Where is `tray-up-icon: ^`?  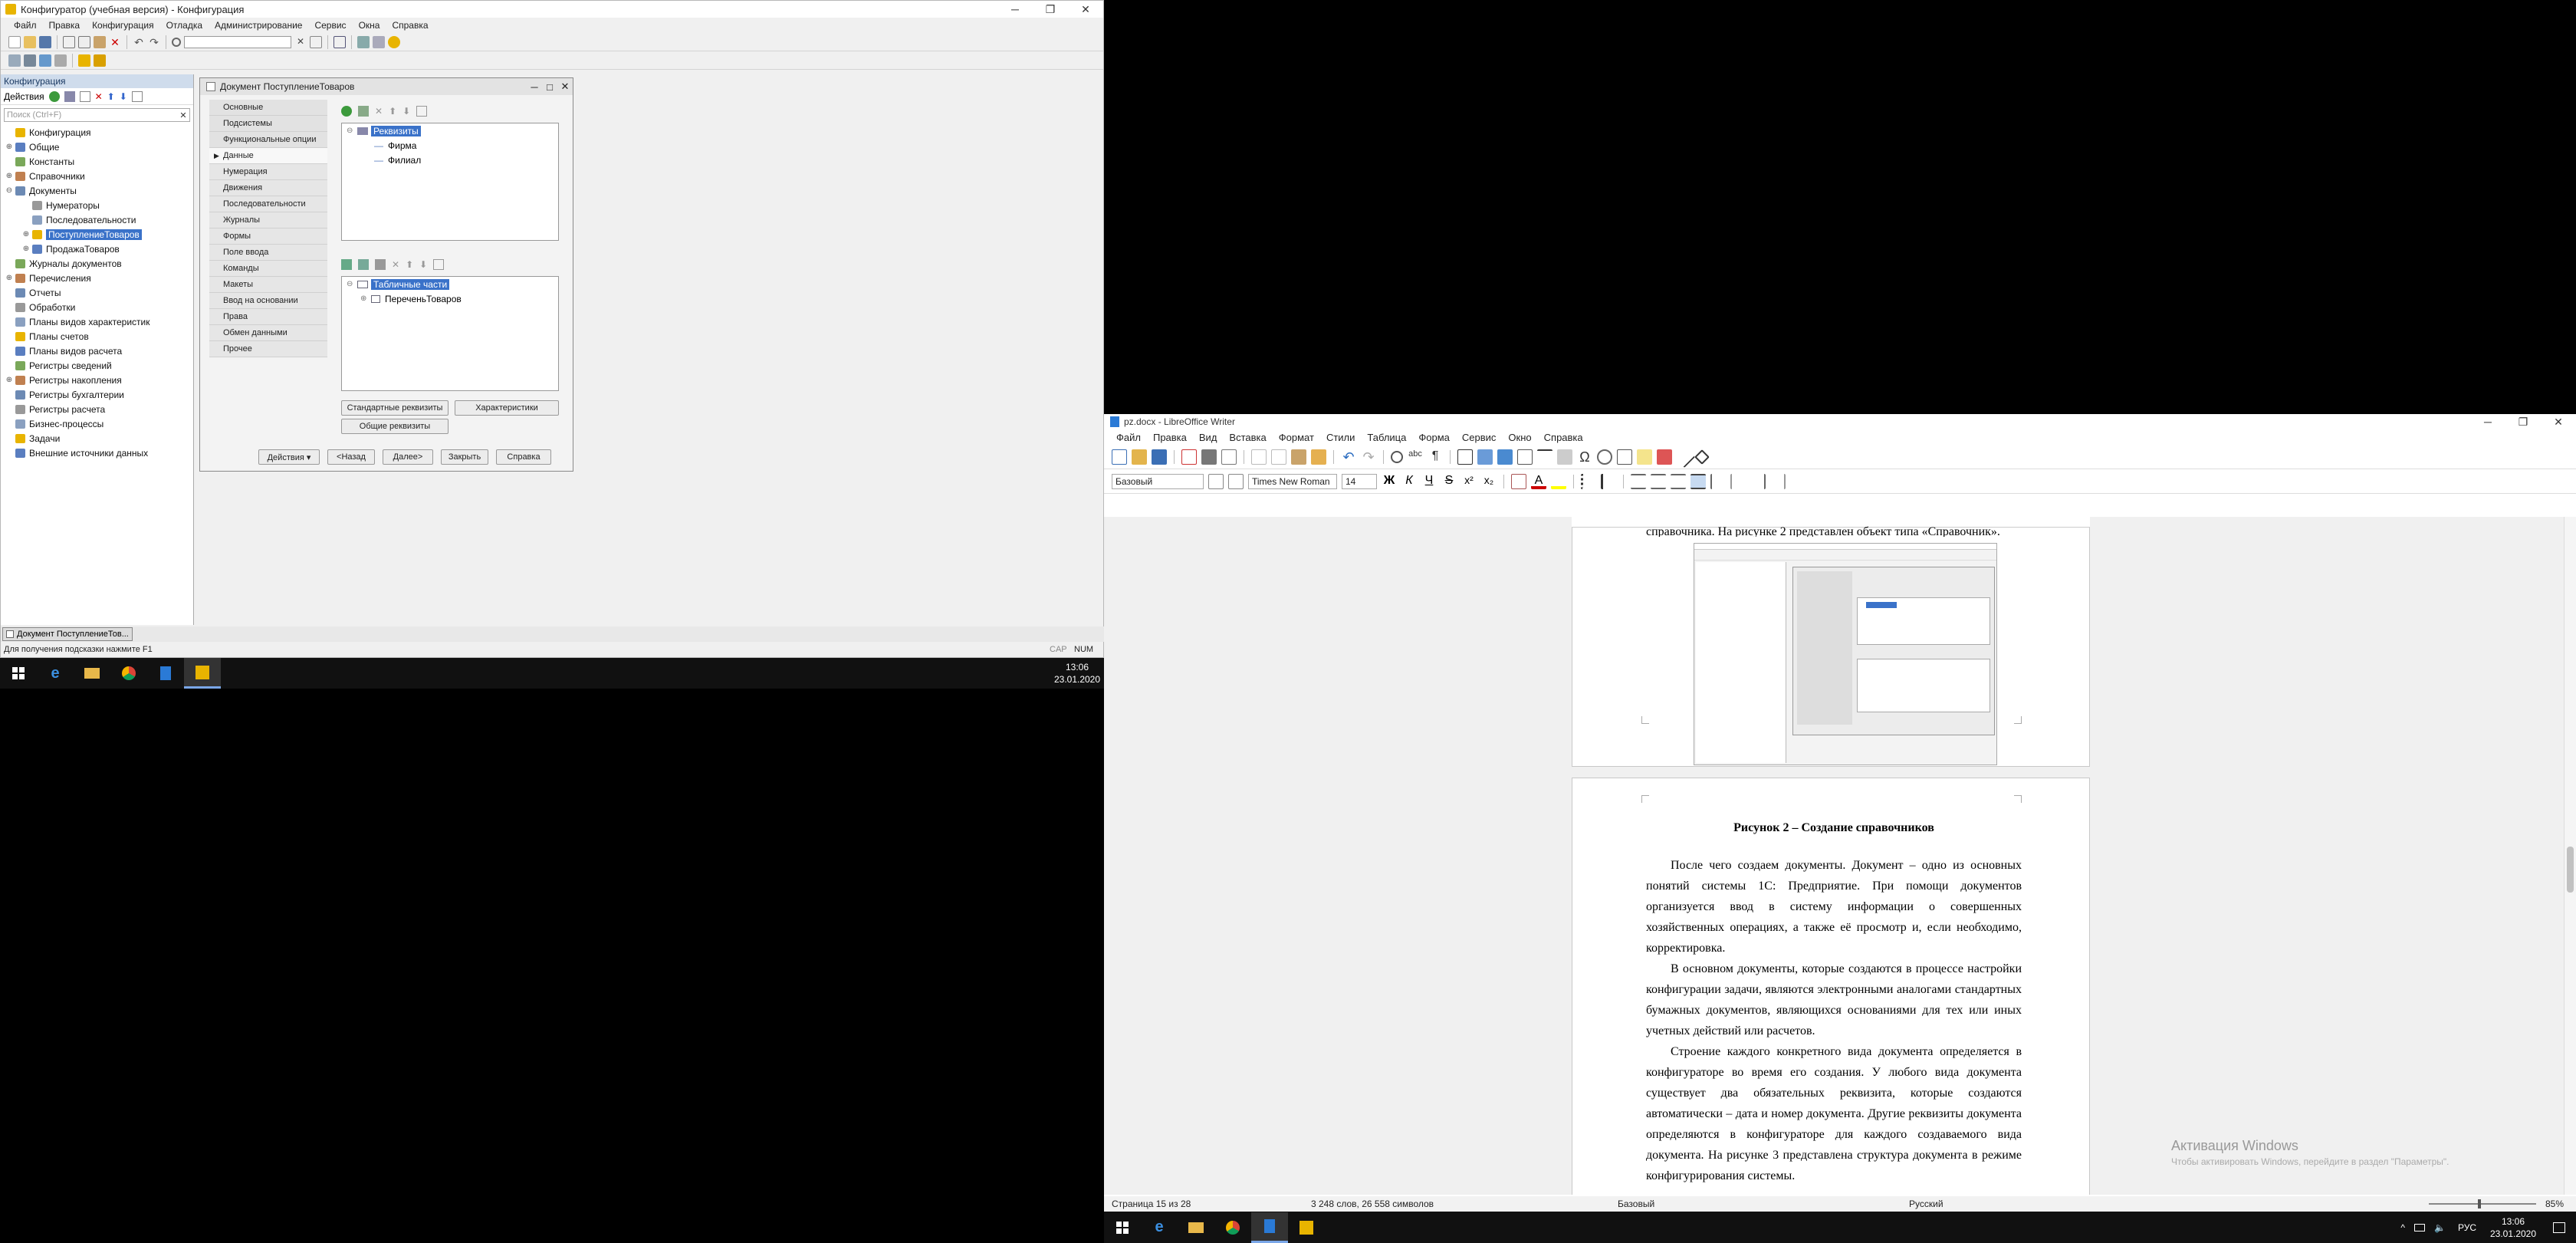
tray-up-icon: ^ is located at coordinates (2403, 1227).